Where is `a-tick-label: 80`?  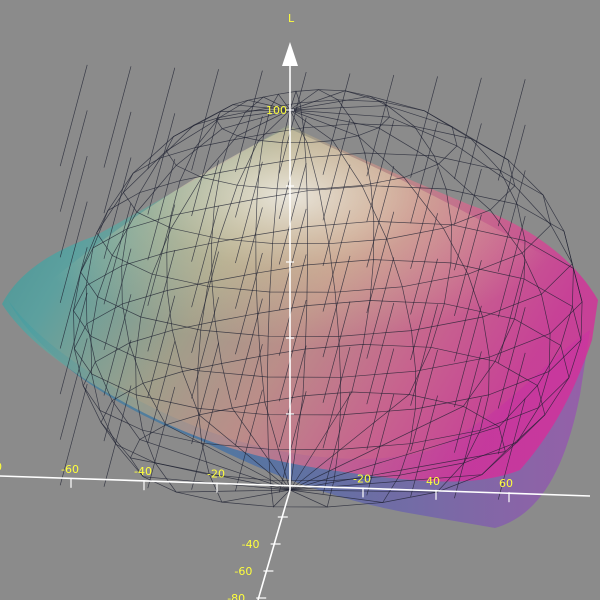 a-tick-label: 80 is located at coordinates (1, 466).